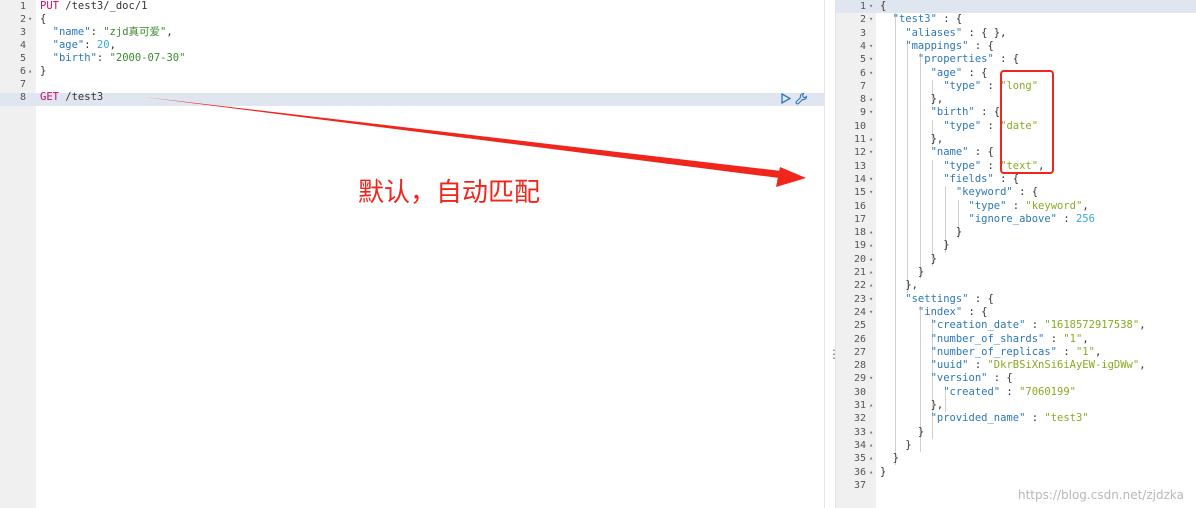  I want to click on code-line: "birth" : {, so click(940, 112).